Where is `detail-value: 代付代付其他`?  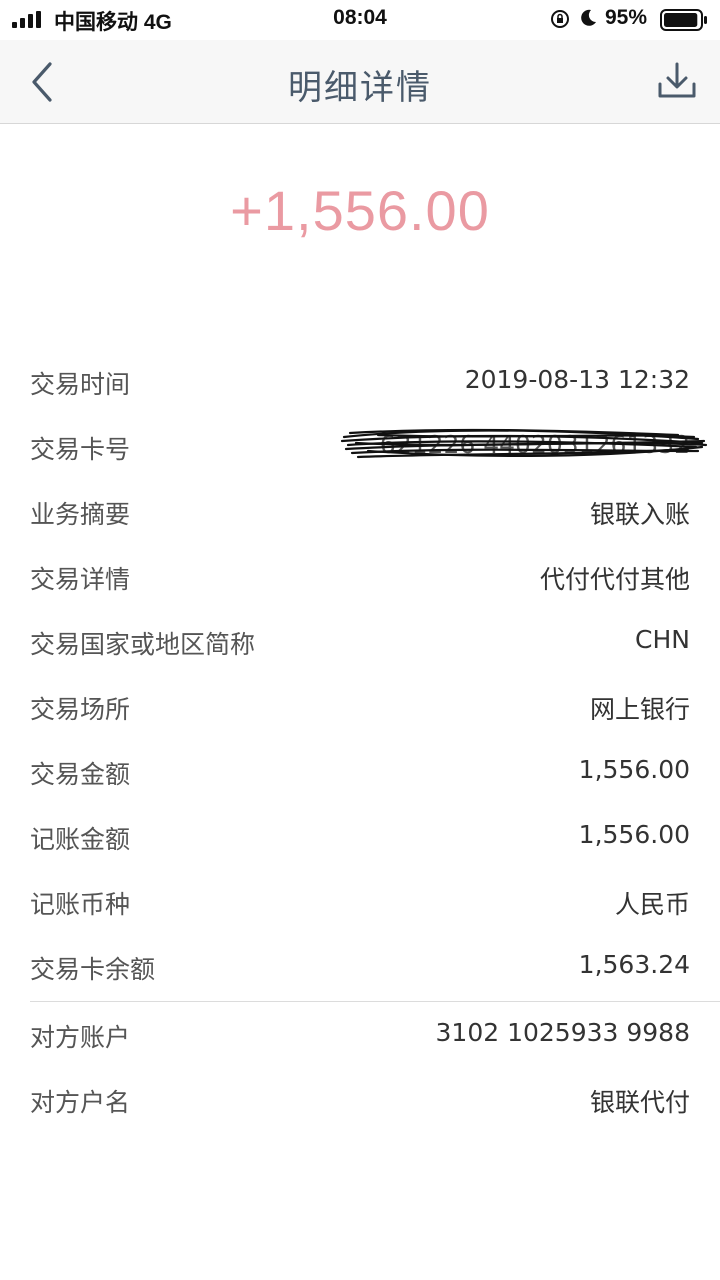 detail-value: 代付代付其他 is located at coordinates (614, 579).